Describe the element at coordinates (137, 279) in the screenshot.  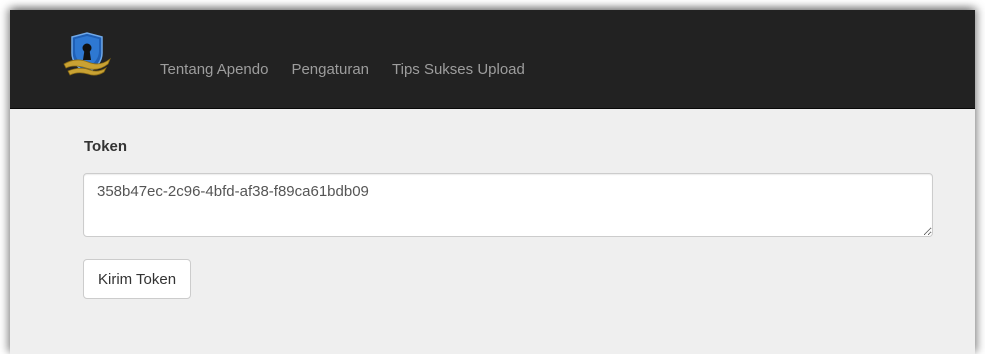
I see `kirim-token-button: Kirim Token` at that location.